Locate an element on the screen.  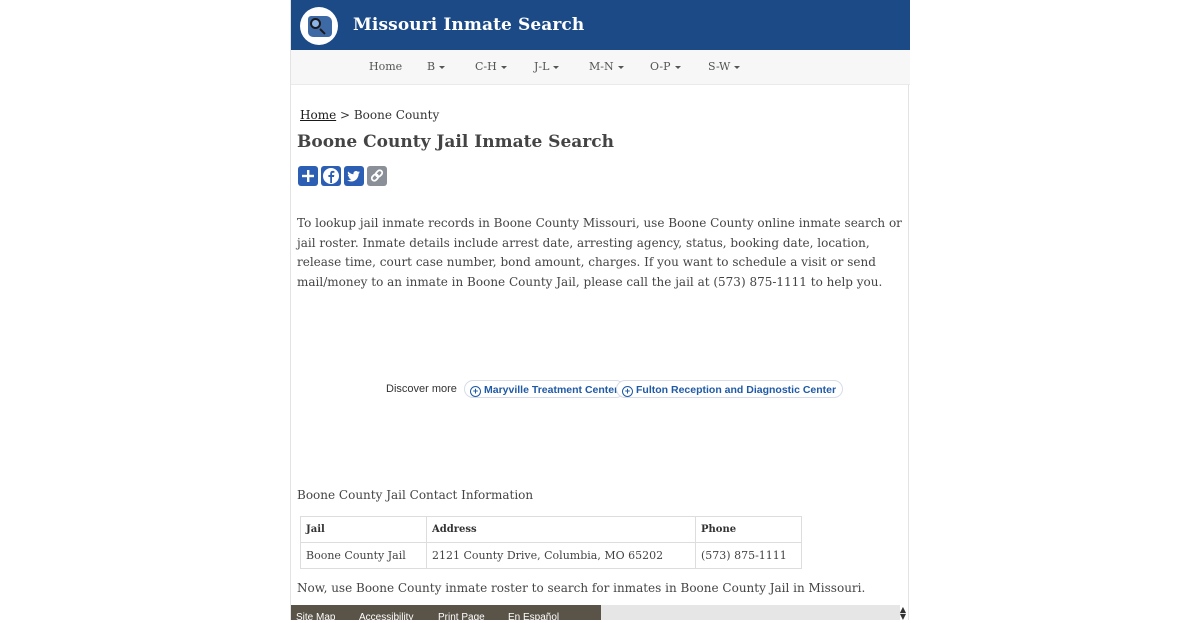
nav-s-w-label: S-W is located at coordinates (719, 66).